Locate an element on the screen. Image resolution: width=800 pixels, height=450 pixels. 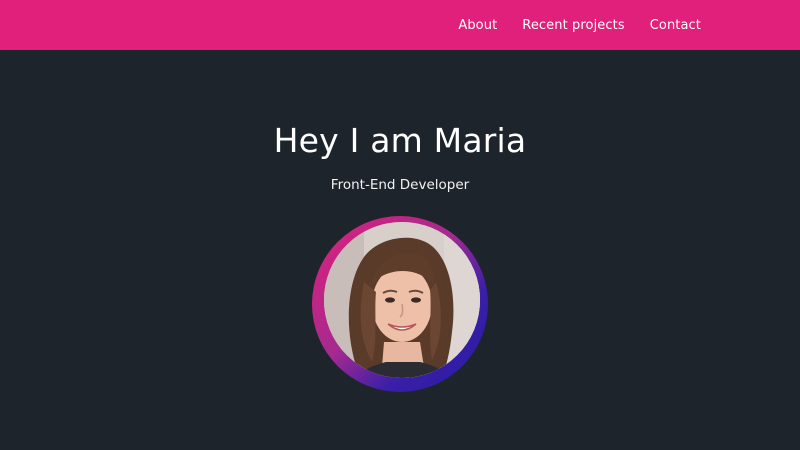
nav-link-about: About is located at coordinates (477, 25).